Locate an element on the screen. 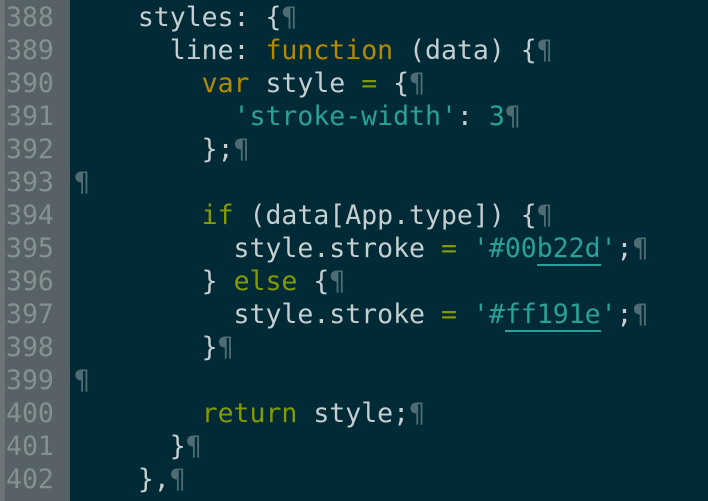  code-text: style.stroke = '#ff191e';¶ is located at coordinates (359, 315).